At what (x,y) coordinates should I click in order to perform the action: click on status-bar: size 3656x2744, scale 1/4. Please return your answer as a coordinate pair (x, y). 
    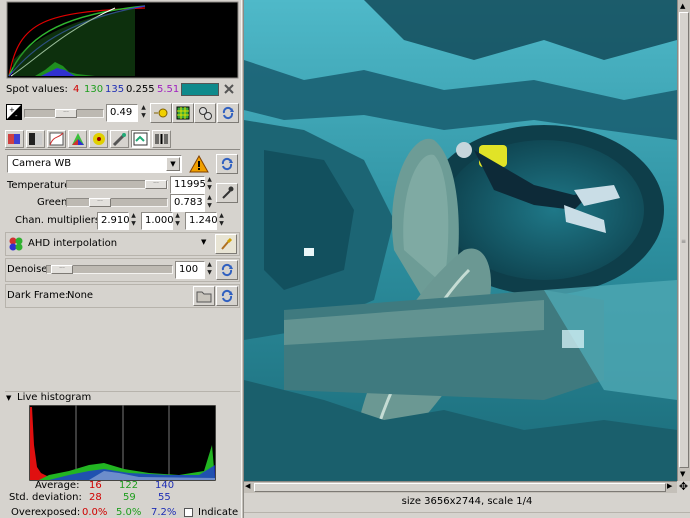
    Looking at the image, I should click on (467, 503).